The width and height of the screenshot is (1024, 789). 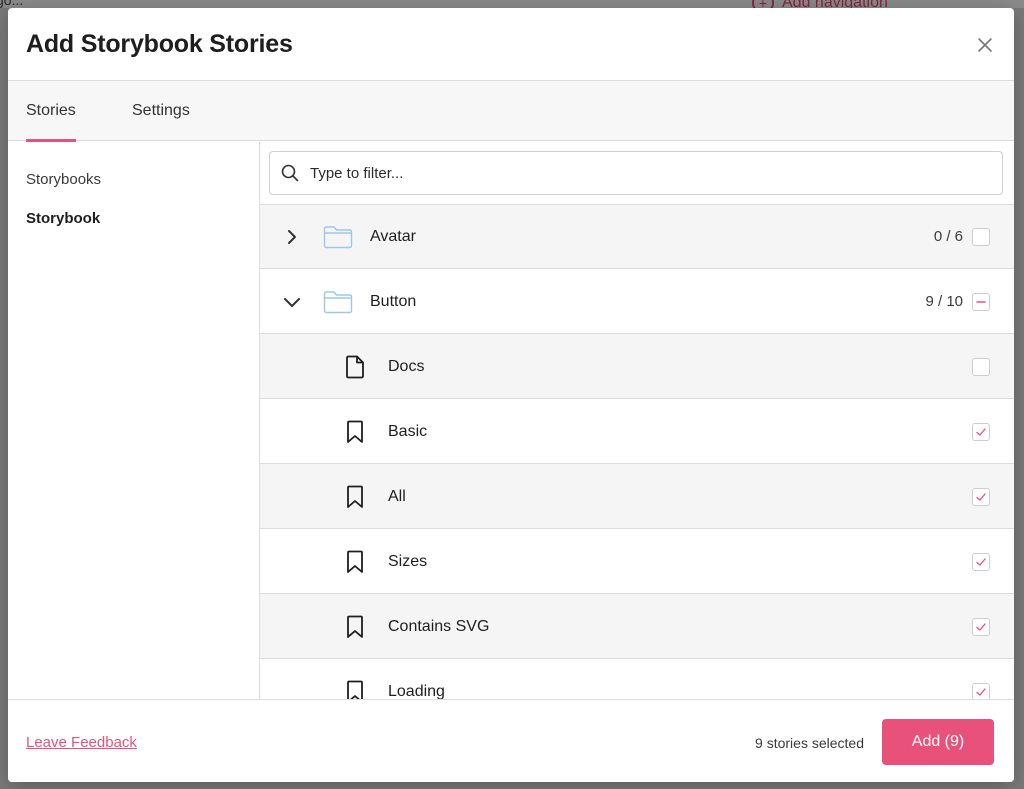 I want to click on close-button, so click(x=985, y=45).